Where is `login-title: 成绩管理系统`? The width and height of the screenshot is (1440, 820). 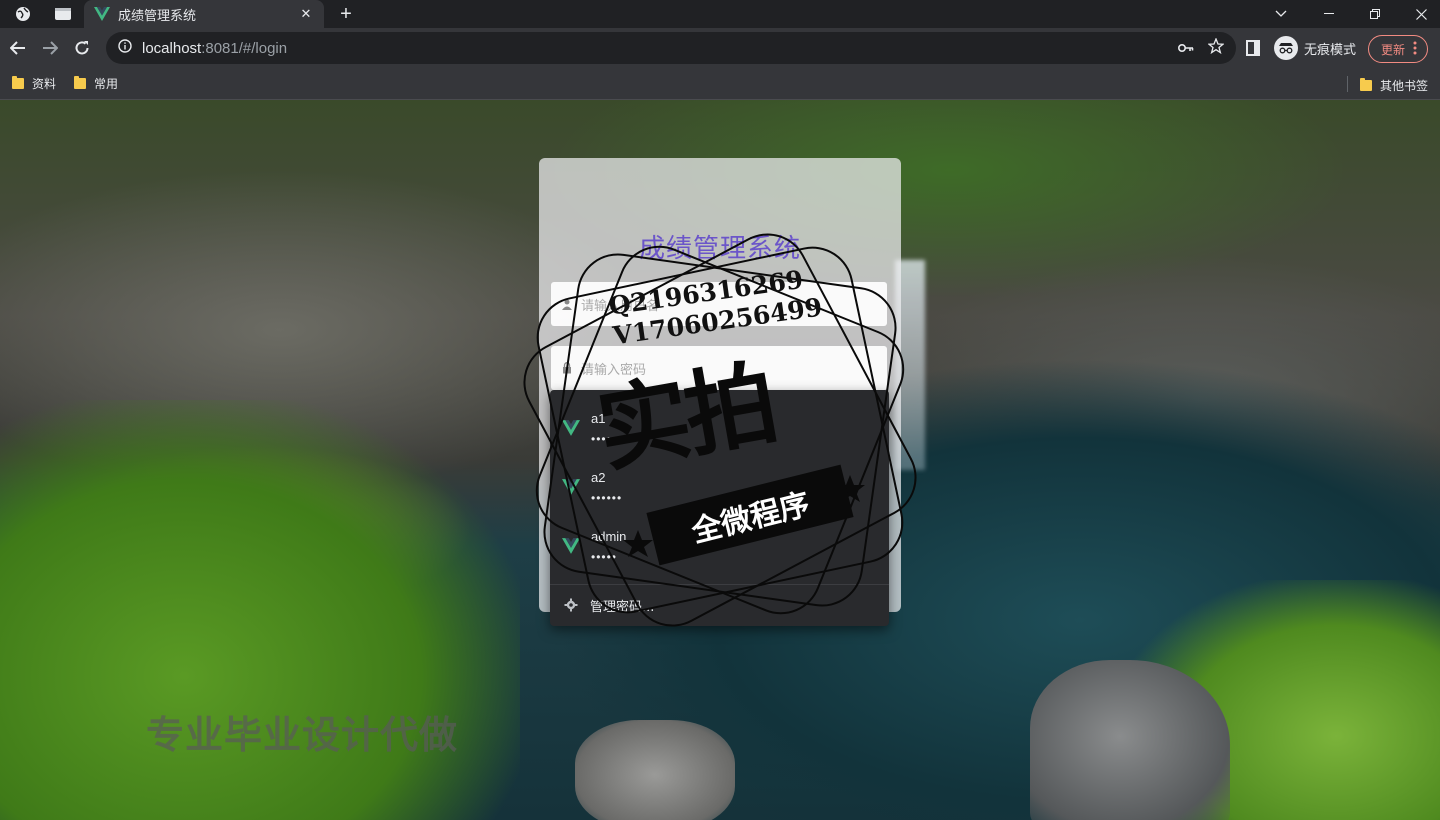 login-title: 成绩管理系统 is located at coordinates (719, 249).